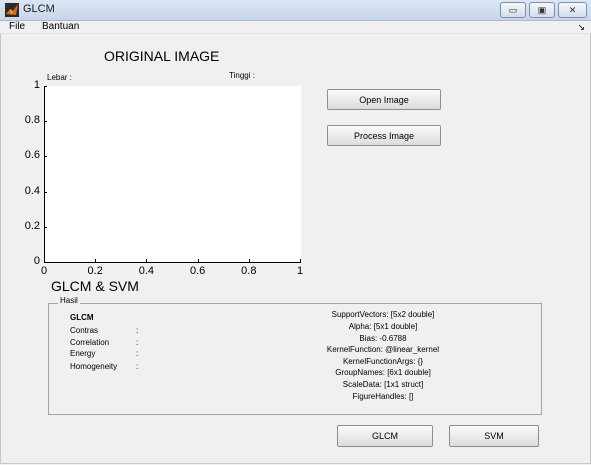  I want to click on svm-kernel-args: KernelFunctionArgs: {}, so click(383, 361).